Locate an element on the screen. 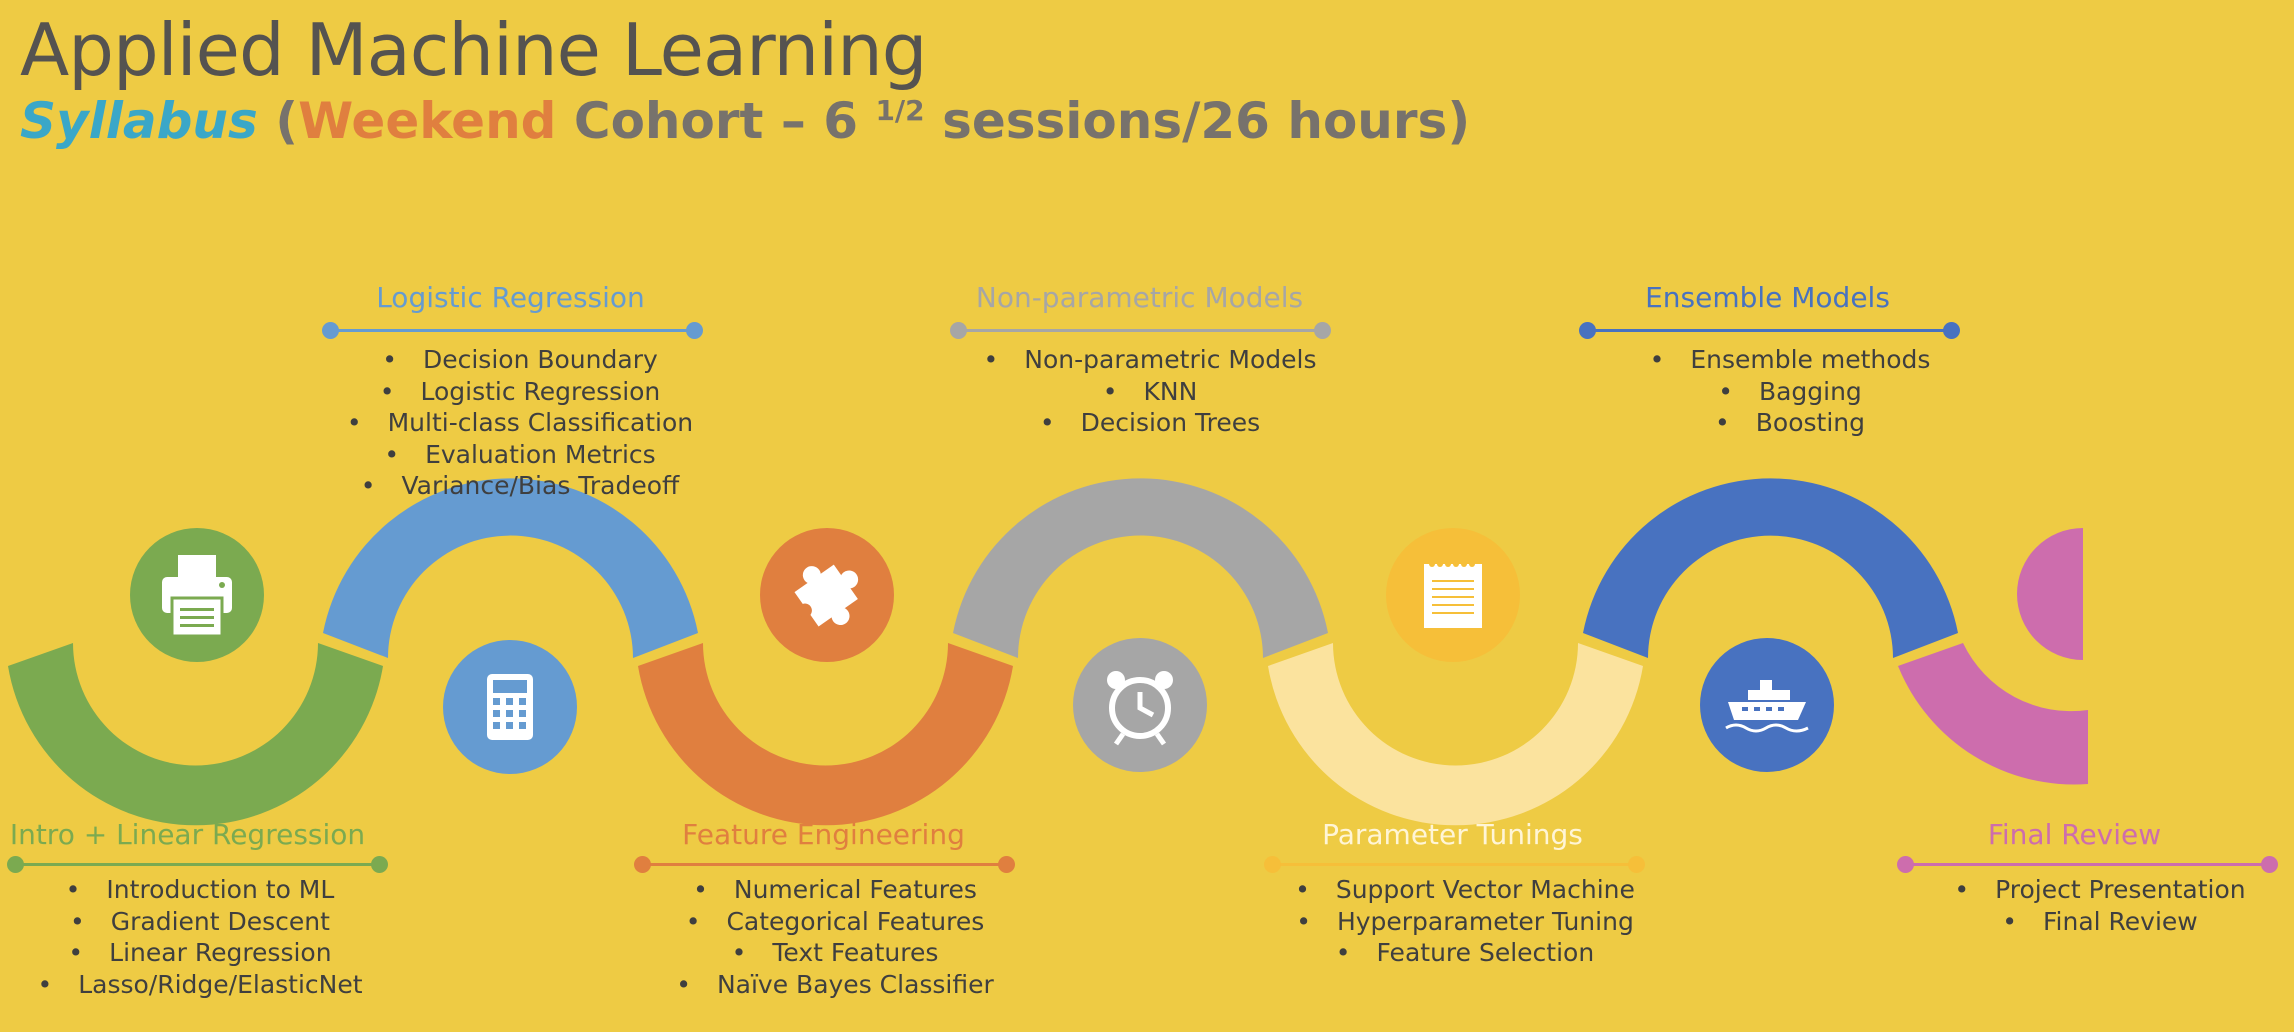 This screenshot has width=2294, height=1032. module-title-final-review: Final Review is located at coordinates (2074, 834).